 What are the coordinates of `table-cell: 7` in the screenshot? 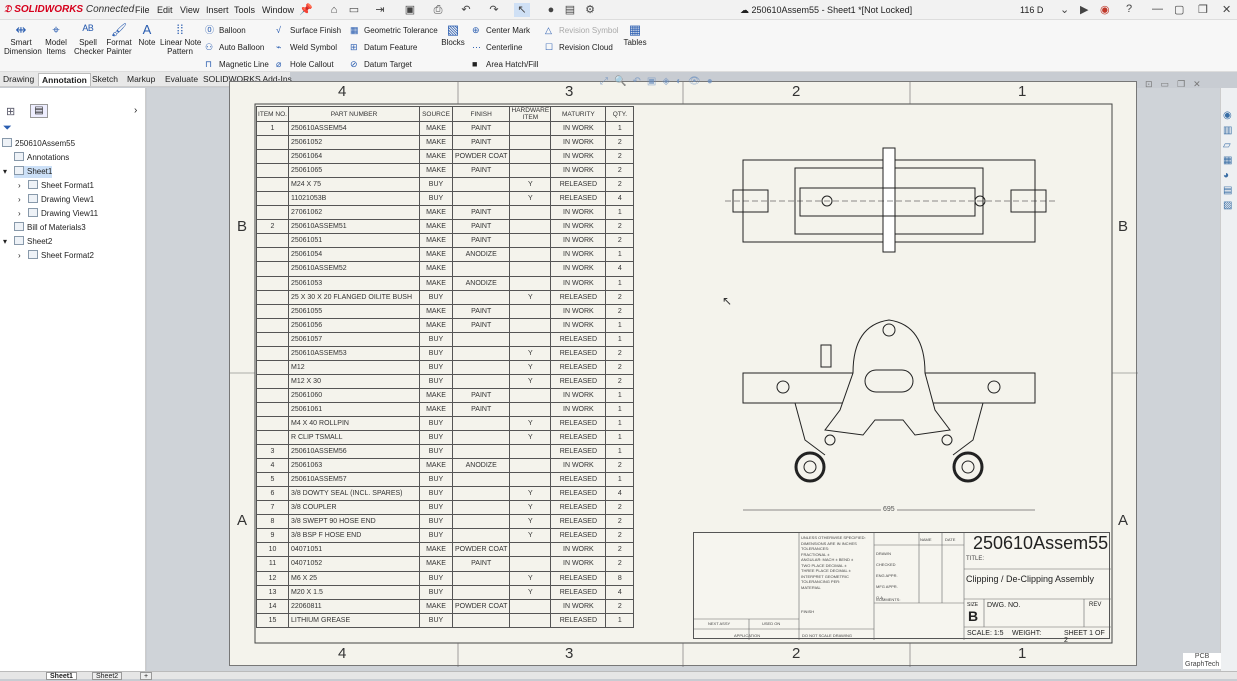 It's located at (272, 508).